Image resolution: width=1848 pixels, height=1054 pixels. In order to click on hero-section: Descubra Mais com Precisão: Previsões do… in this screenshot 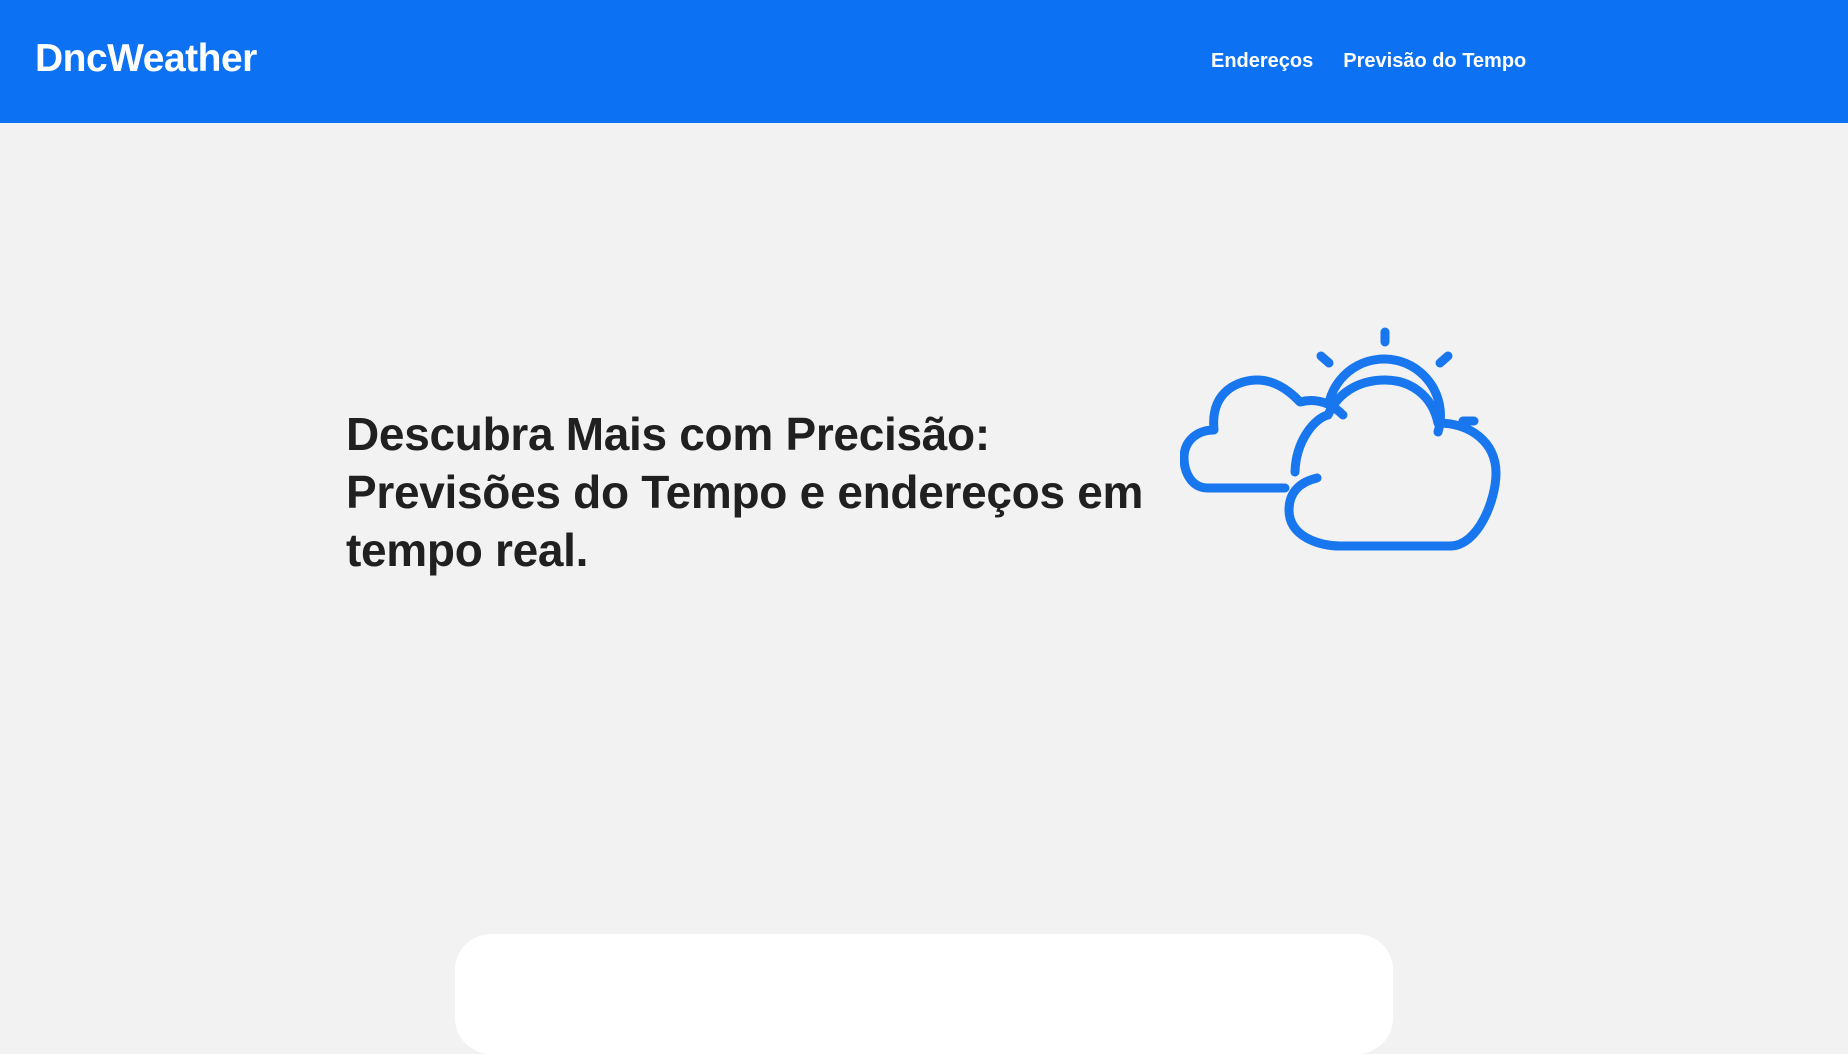, I will do `click(746, 492)`.